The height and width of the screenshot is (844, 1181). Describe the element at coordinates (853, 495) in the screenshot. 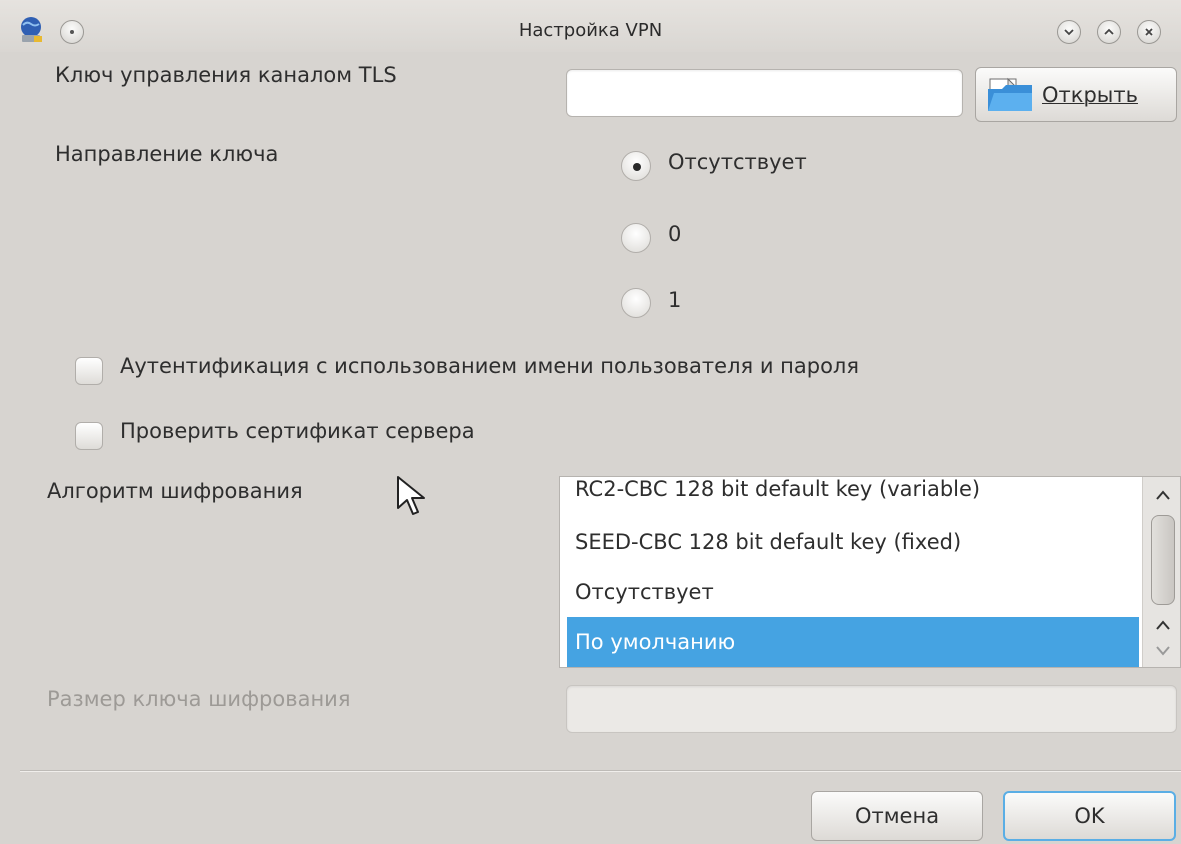

I see `list-item: RC2-CBC 128 bit default key (variable)` at that location.